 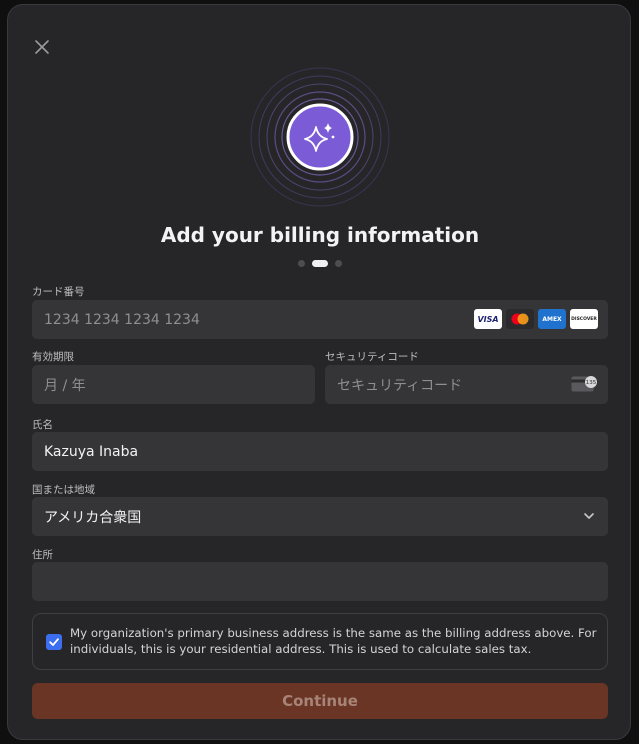 What do you see at coordinates (320, 451) in the screenshot?
I see `name-input: Kazuya Inaba` at bounding box center [320, 451].